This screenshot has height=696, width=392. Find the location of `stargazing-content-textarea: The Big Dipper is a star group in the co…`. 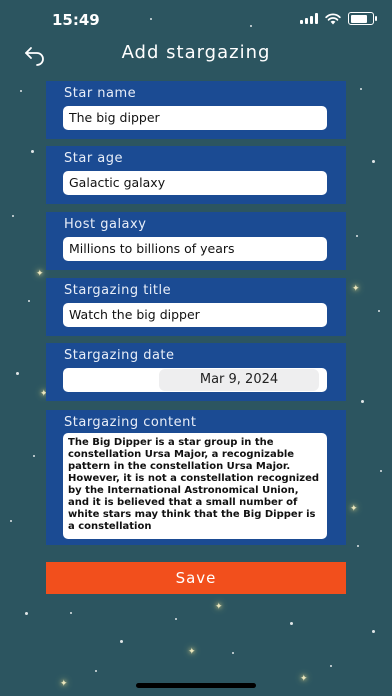

stargazing-content-textarea: The Big Dipper is a star group in the co… is located at coordinates (195, 486).